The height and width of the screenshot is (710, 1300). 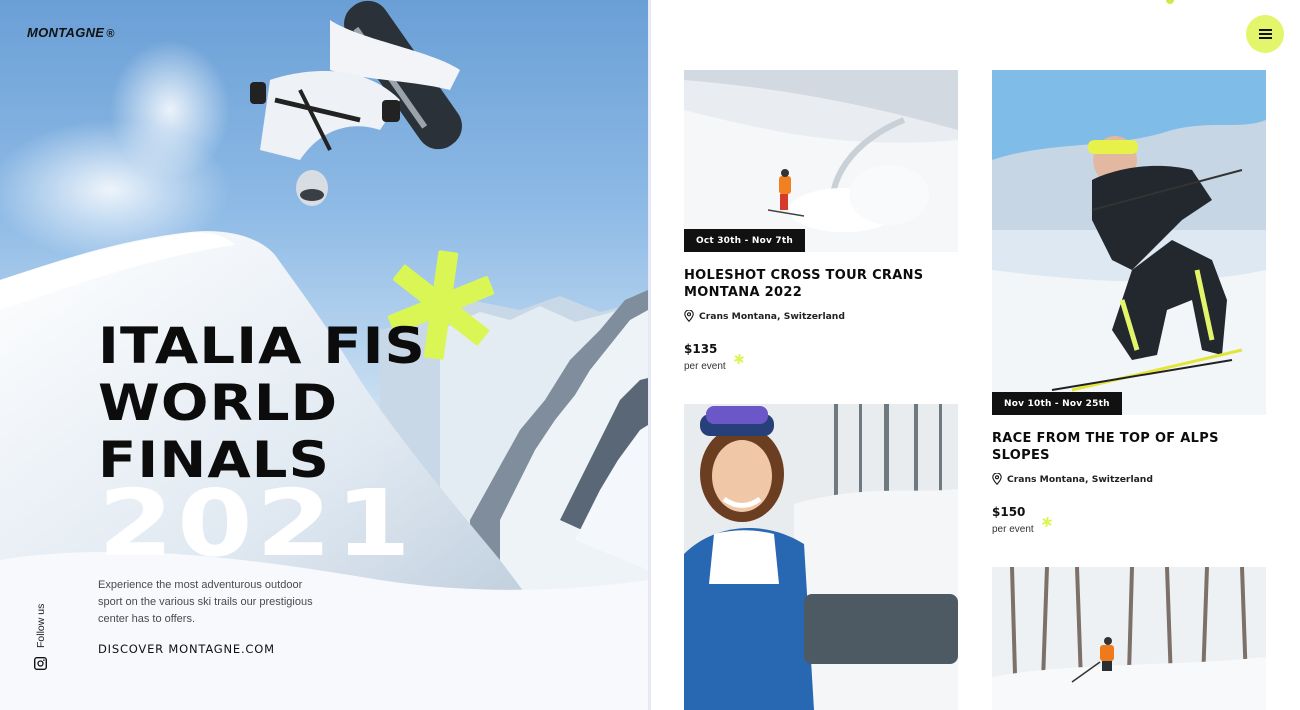 I want to click on discover-link: DISCOVER MONTAGNE.COM, so click(x=186, y=649).